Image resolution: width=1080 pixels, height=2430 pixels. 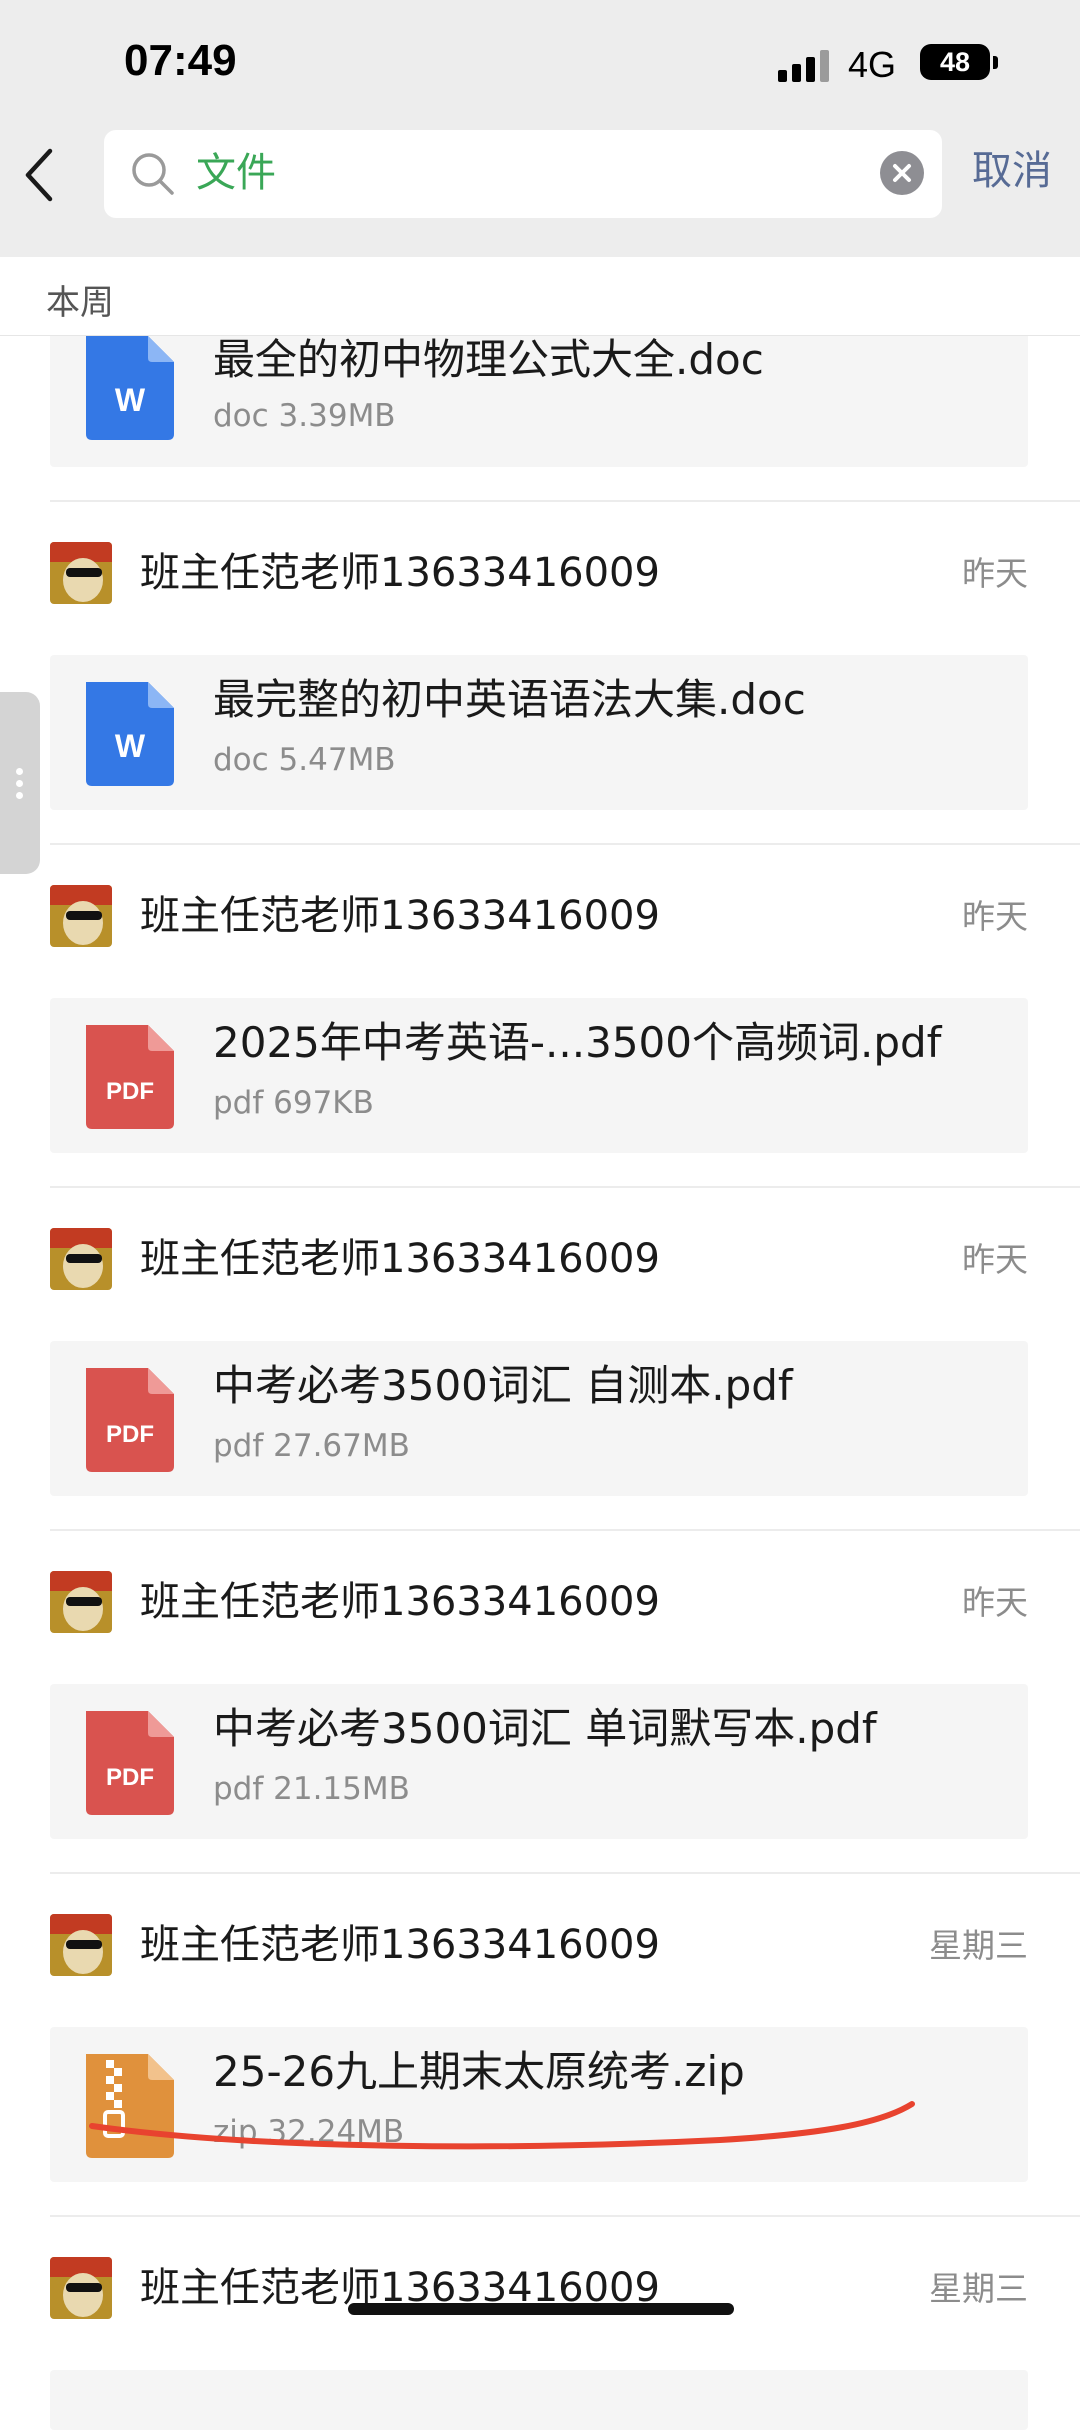 What do you see at coordinates (539, 2104) in the screenshot?
I see `file-card: 25-26九上期末太原统考.zip zip 32.24MB` at bounding box center [539, 2104].